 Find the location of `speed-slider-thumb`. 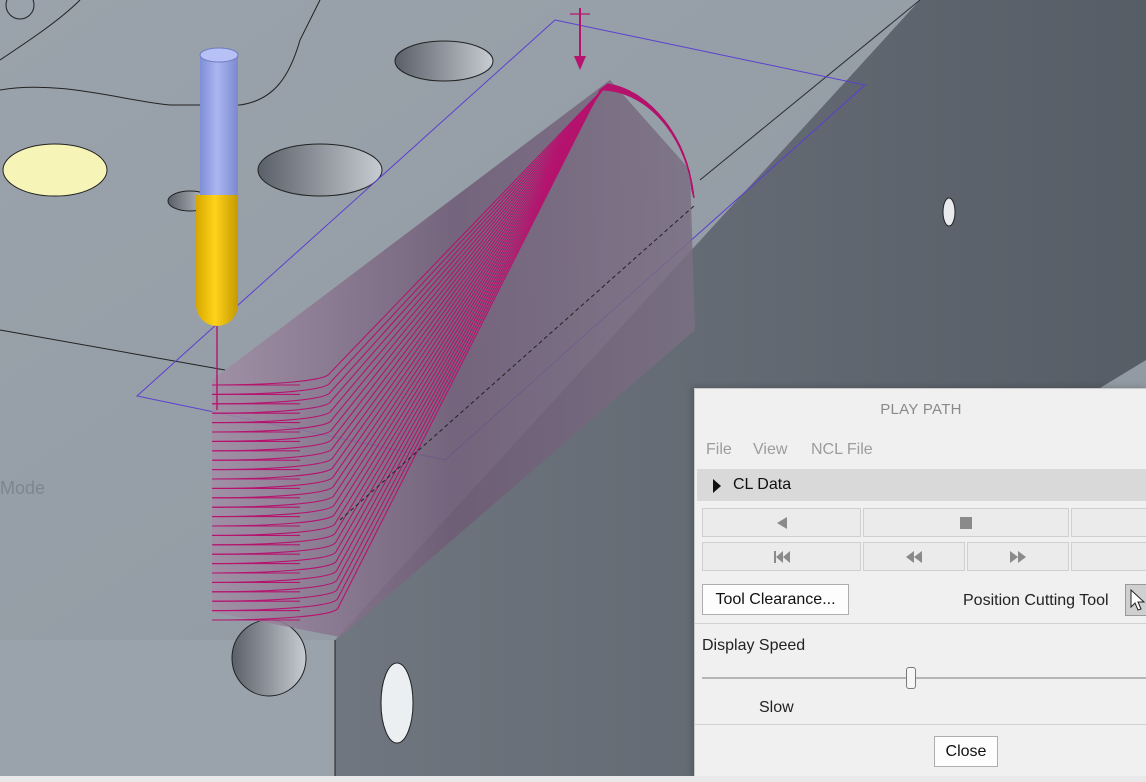

speed-slider-thumb is located at coordinates (911, 678).